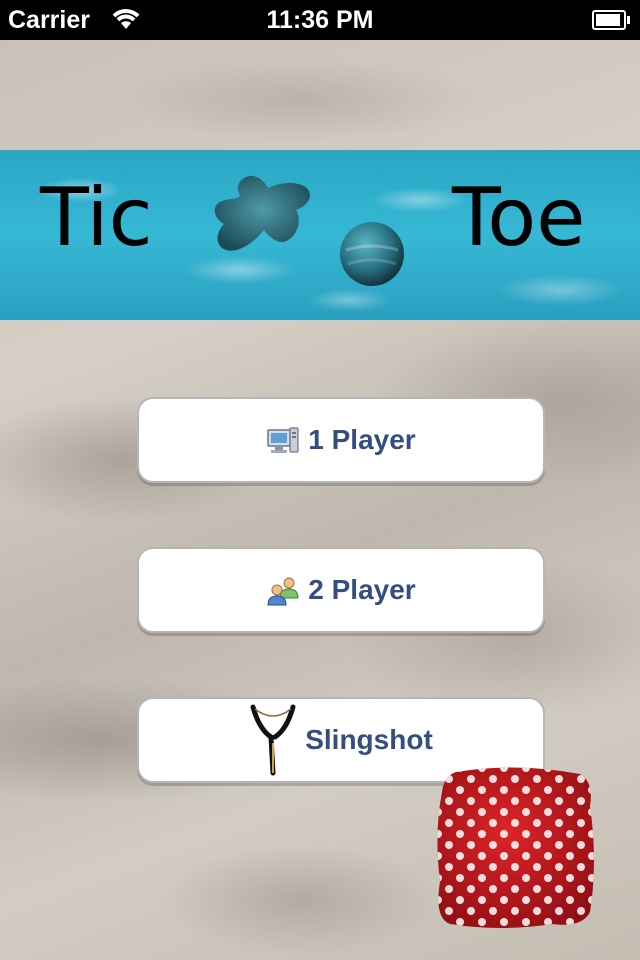 This screenshot has height=960, width=640. I want to click on clock-time: 11:36 PM, so click(320, 20).